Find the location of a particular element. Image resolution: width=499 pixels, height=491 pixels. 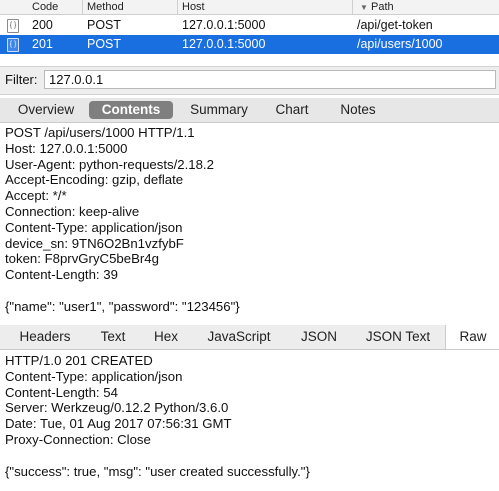

tab-chart: Chart is located at coordinates (292, 110).